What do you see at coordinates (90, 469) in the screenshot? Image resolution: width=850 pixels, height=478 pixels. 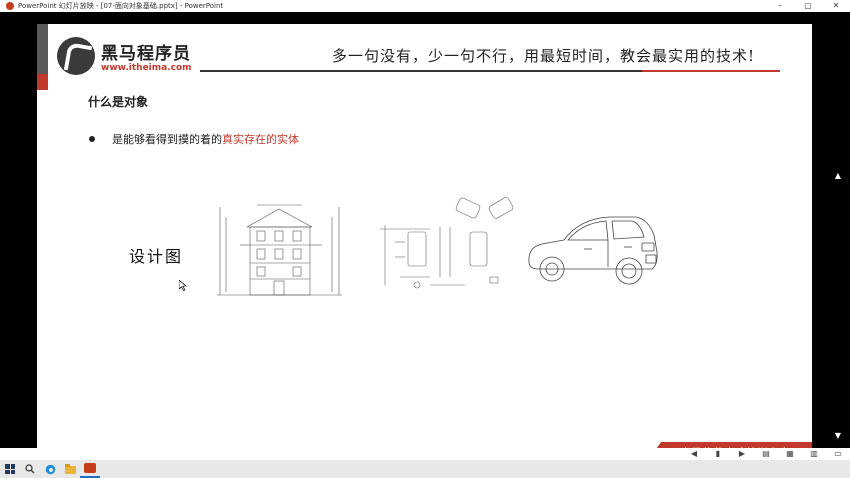 I see `powerpoint-icon` at bounding box center [90, 469].